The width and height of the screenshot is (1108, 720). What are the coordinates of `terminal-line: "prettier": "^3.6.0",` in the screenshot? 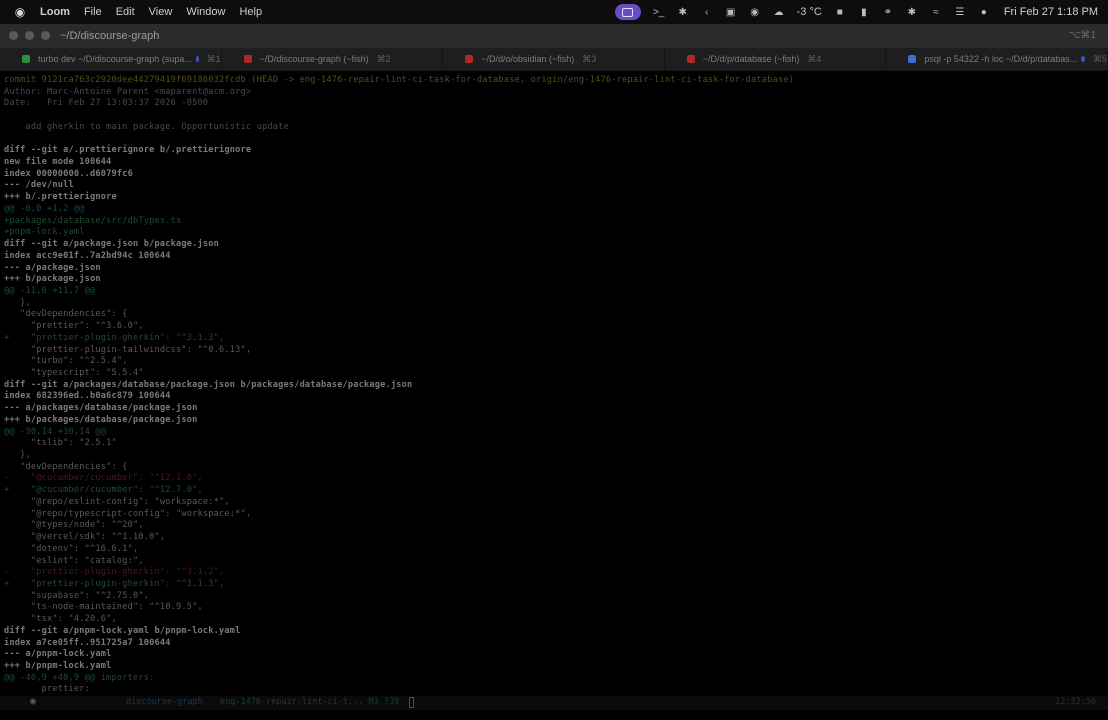 It's located at (74, 326).